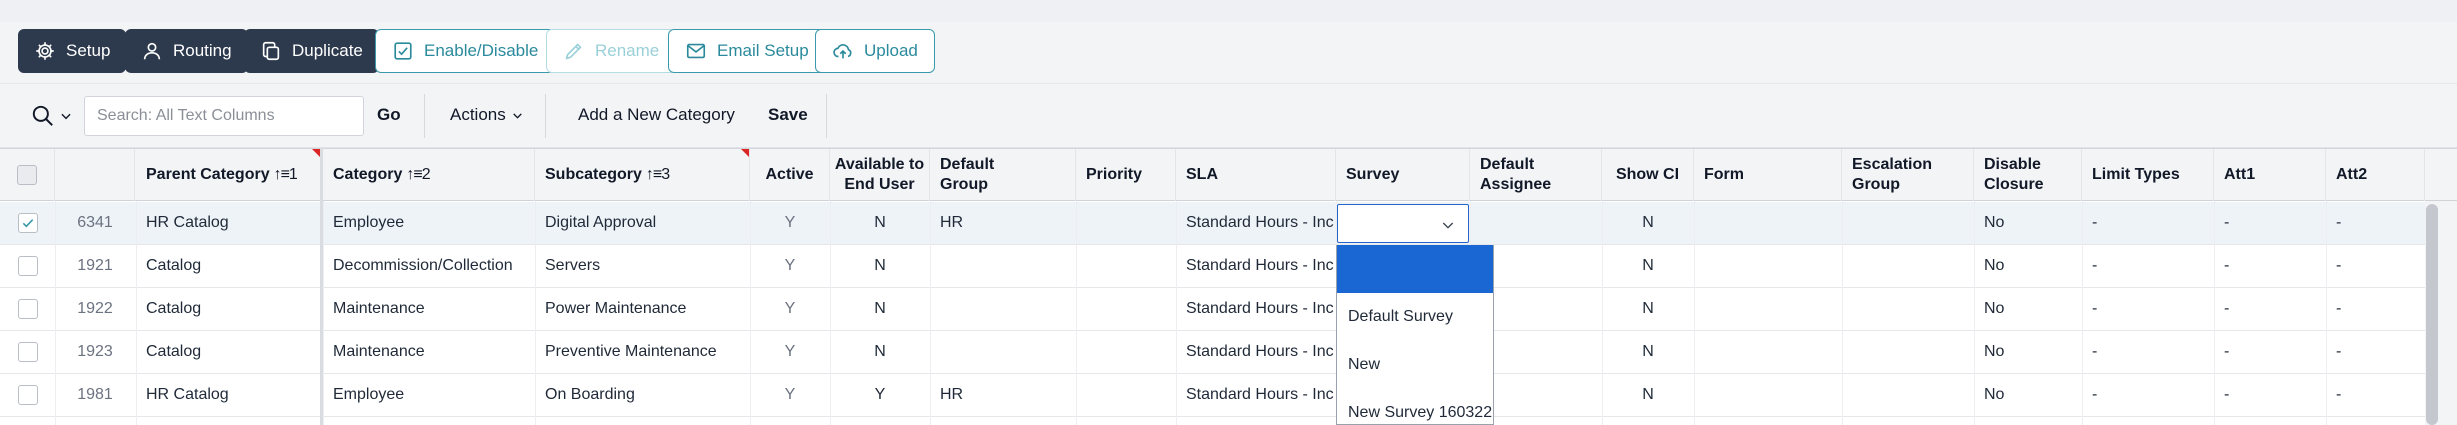  What do you see at coordinates (429, 309) in the screenshot?
I see `cell-category: Maintenance` at bounding box center [429, 309].